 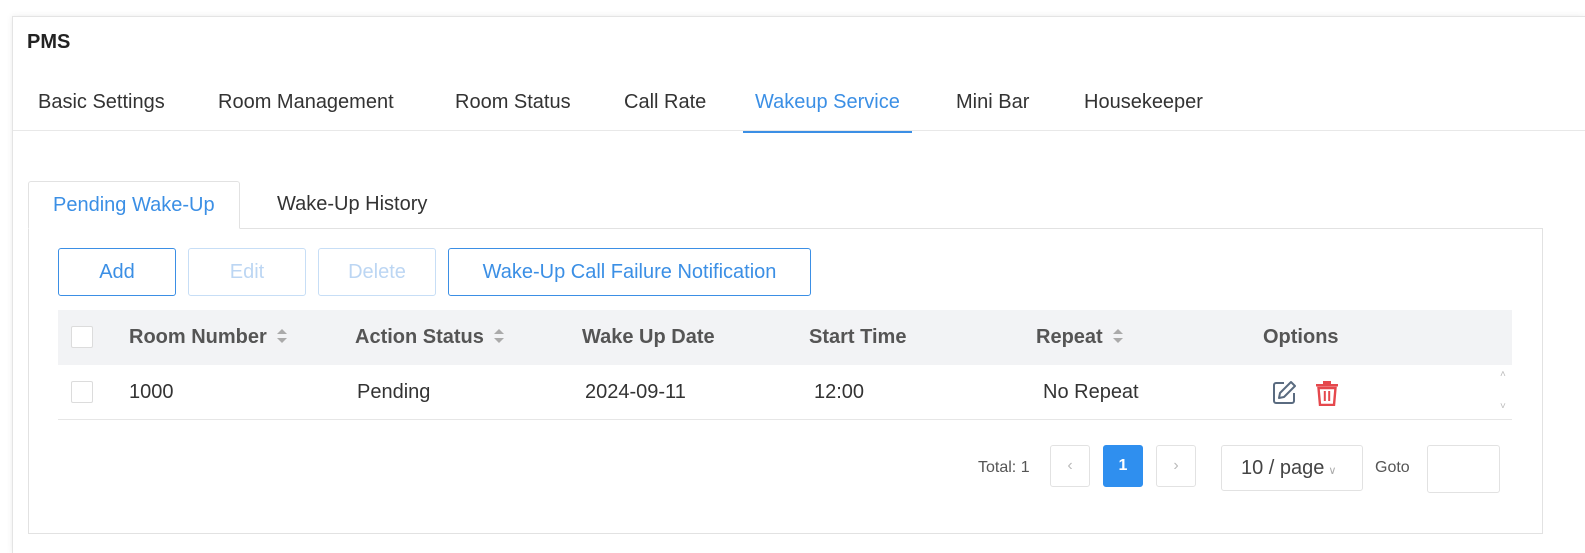 What do you see at coordinates (635, 392) in the screenshot?
I see `cell-wake-up-date: 2024-09-11` at bounding box center [635, 392].